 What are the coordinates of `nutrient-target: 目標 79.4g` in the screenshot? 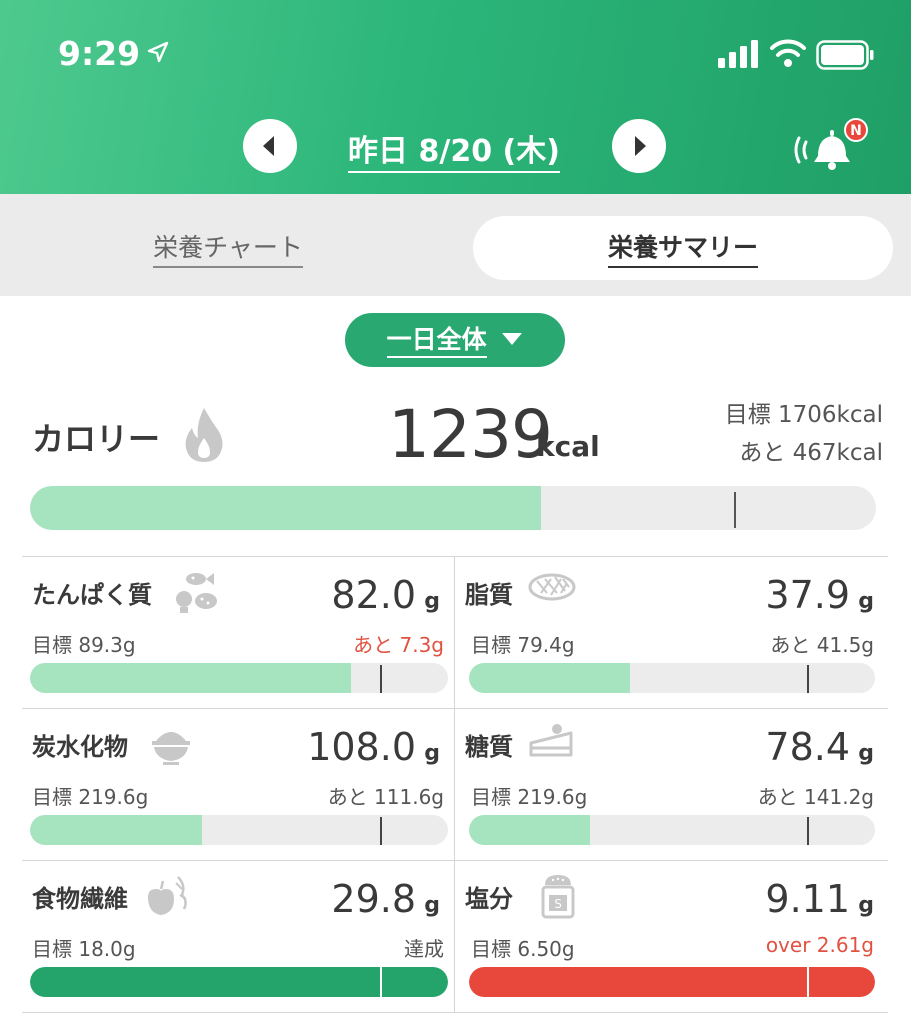 It's located at (523, 645).